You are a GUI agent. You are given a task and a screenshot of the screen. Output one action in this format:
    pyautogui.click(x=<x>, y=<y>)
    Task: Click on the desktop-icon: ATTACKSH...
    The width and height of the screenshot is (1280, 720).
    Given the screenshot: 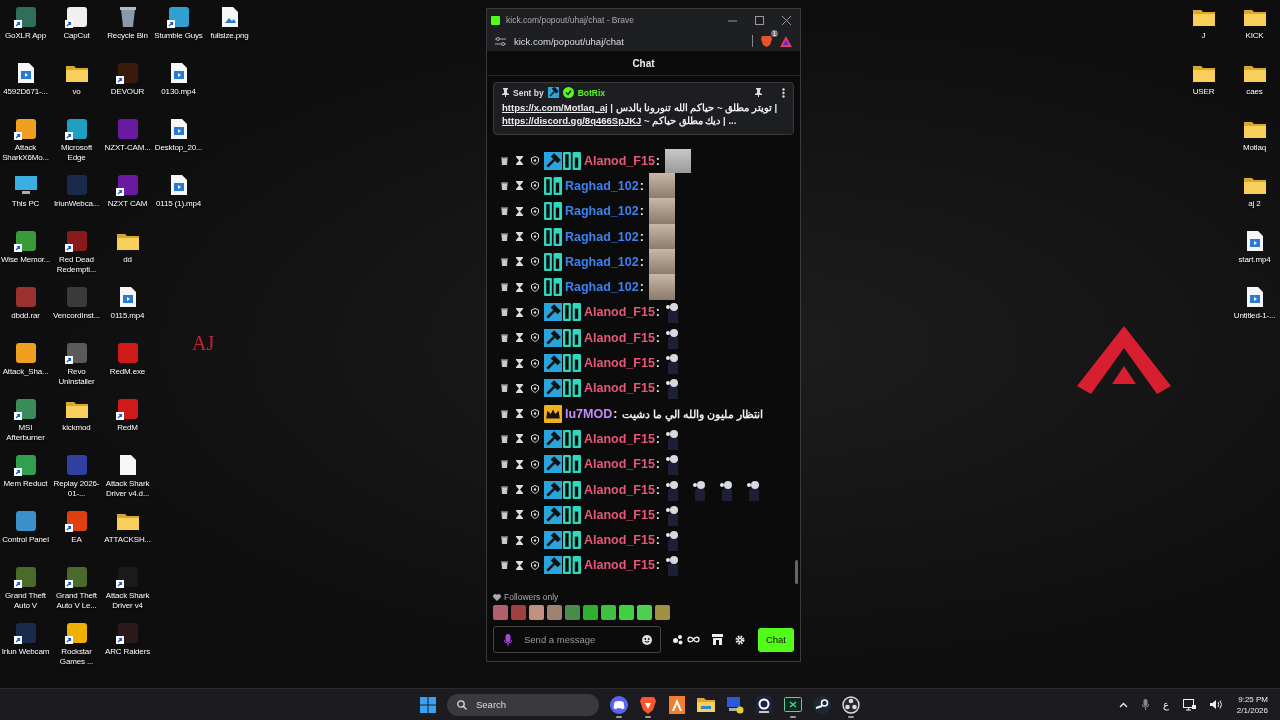 What is the action you would take?
    pyautogui.click(x=127, y=532)
    